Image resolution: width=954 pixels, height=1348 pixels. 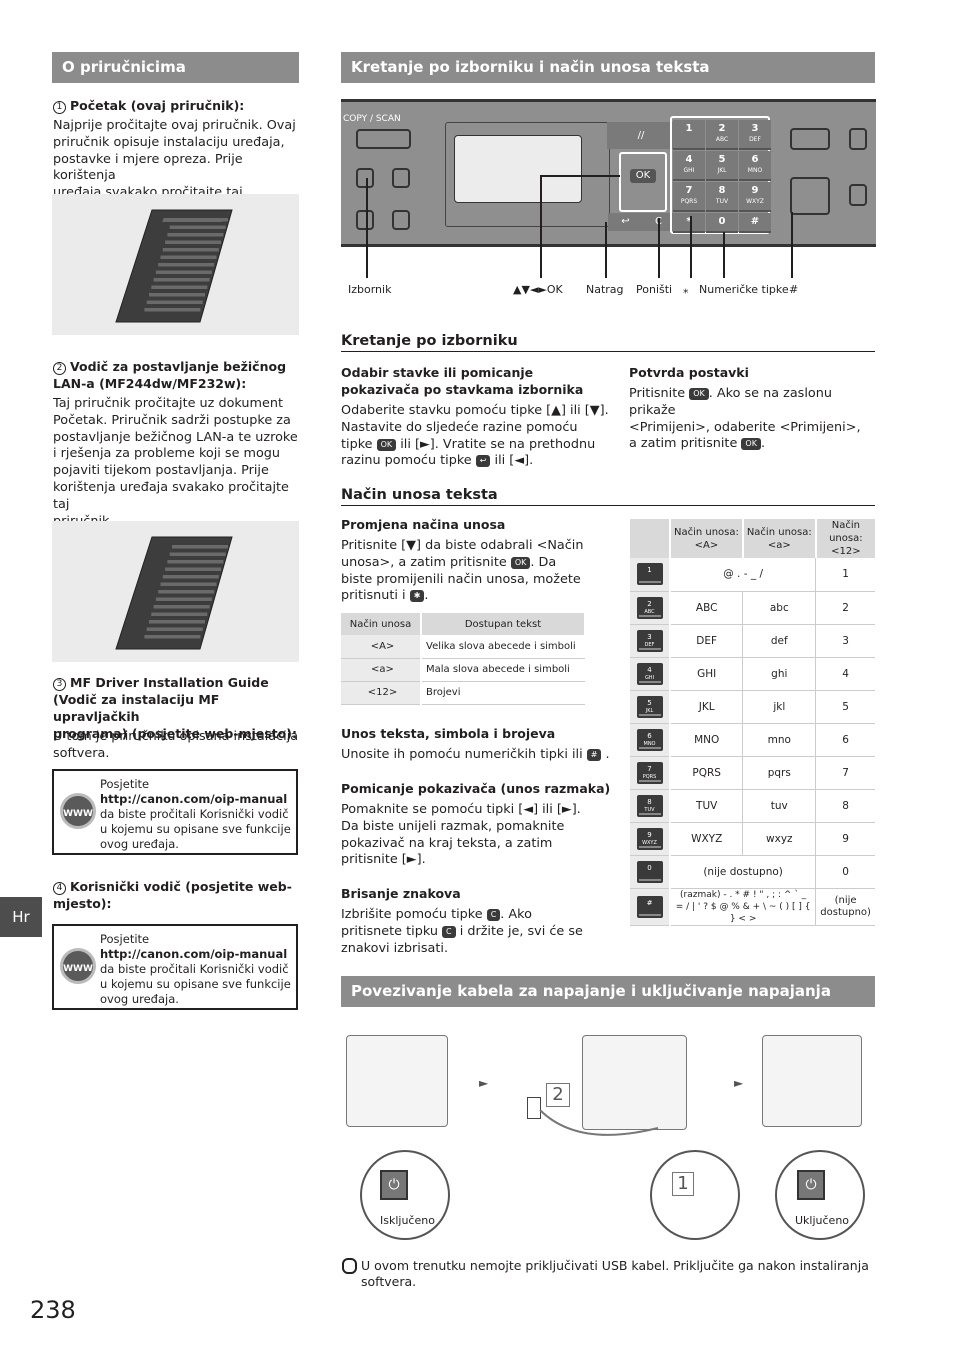 What do you see at coordinates (605, 289) in the screenshot?
I see `callout-back: Natrag` at bounding box center [605, 289].